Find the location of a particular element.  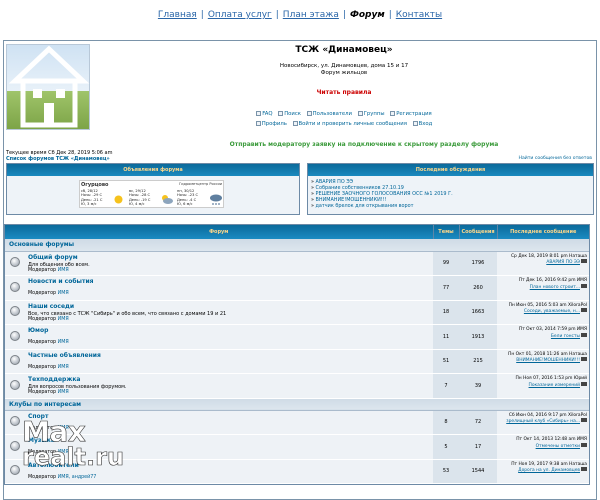

site-subtitle: Форум жильцов is located at coordinates (344, 73).